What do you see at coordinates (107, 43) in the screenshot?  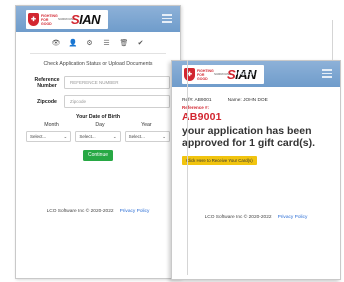 I see `list-icon: ☰` at bounding box center [107, 43].